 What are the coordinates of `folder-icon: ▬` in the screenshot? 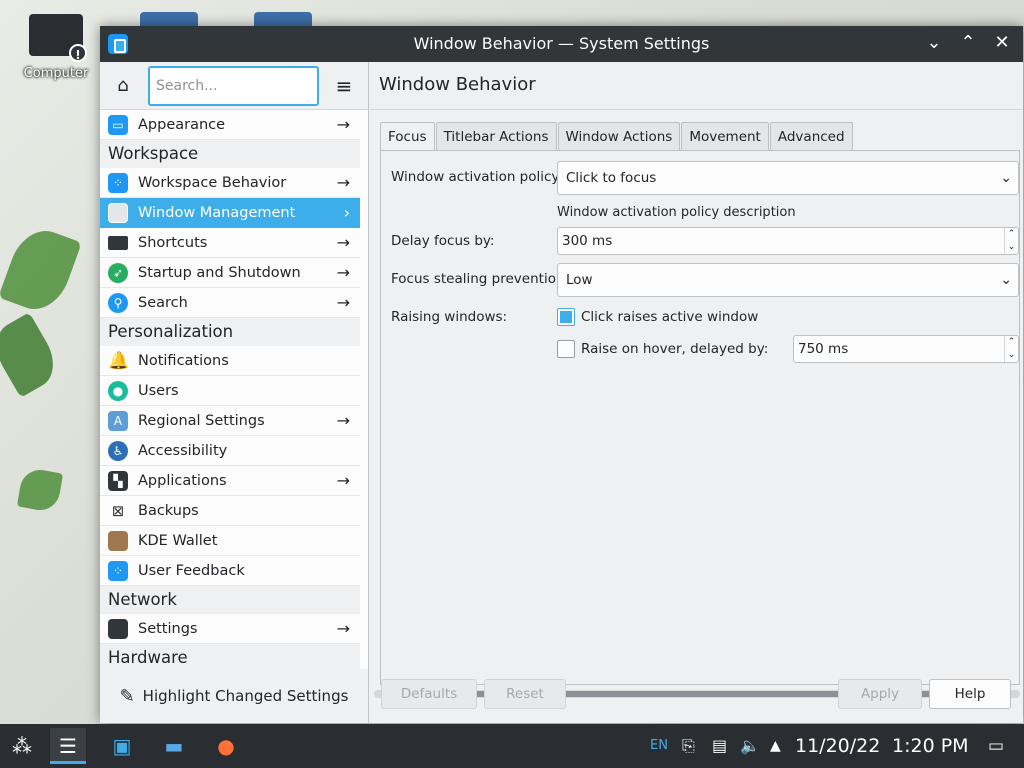 It's located at (174, 746).